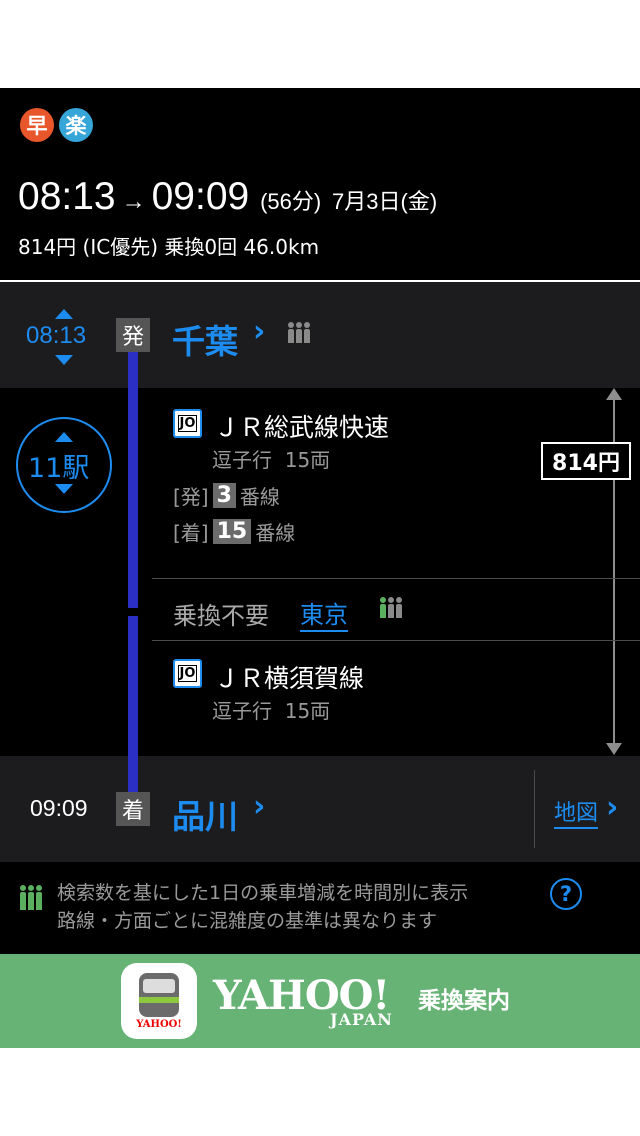  I want to click on app-icon: YAHOO!, so click(159, 1001).